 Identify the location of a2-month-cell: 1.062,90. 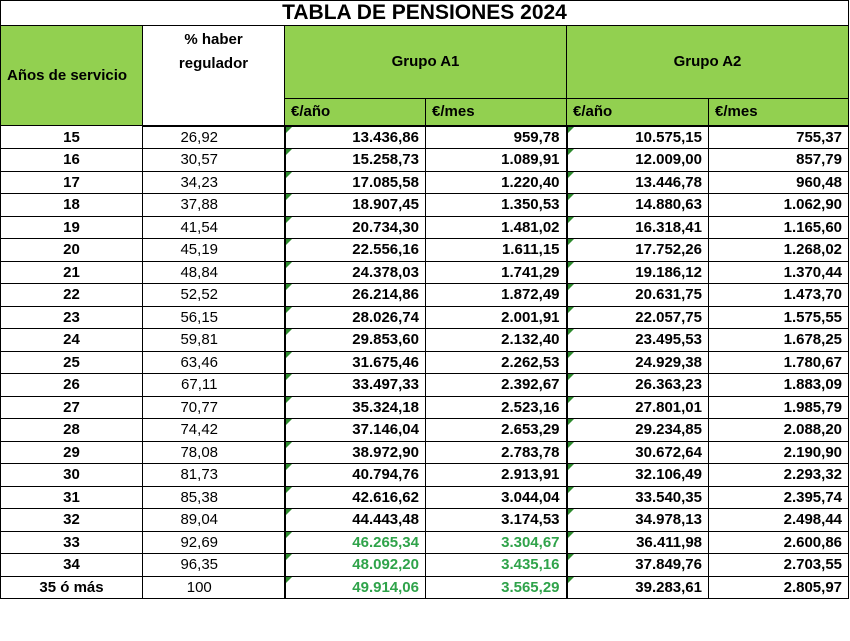
(778, 205).